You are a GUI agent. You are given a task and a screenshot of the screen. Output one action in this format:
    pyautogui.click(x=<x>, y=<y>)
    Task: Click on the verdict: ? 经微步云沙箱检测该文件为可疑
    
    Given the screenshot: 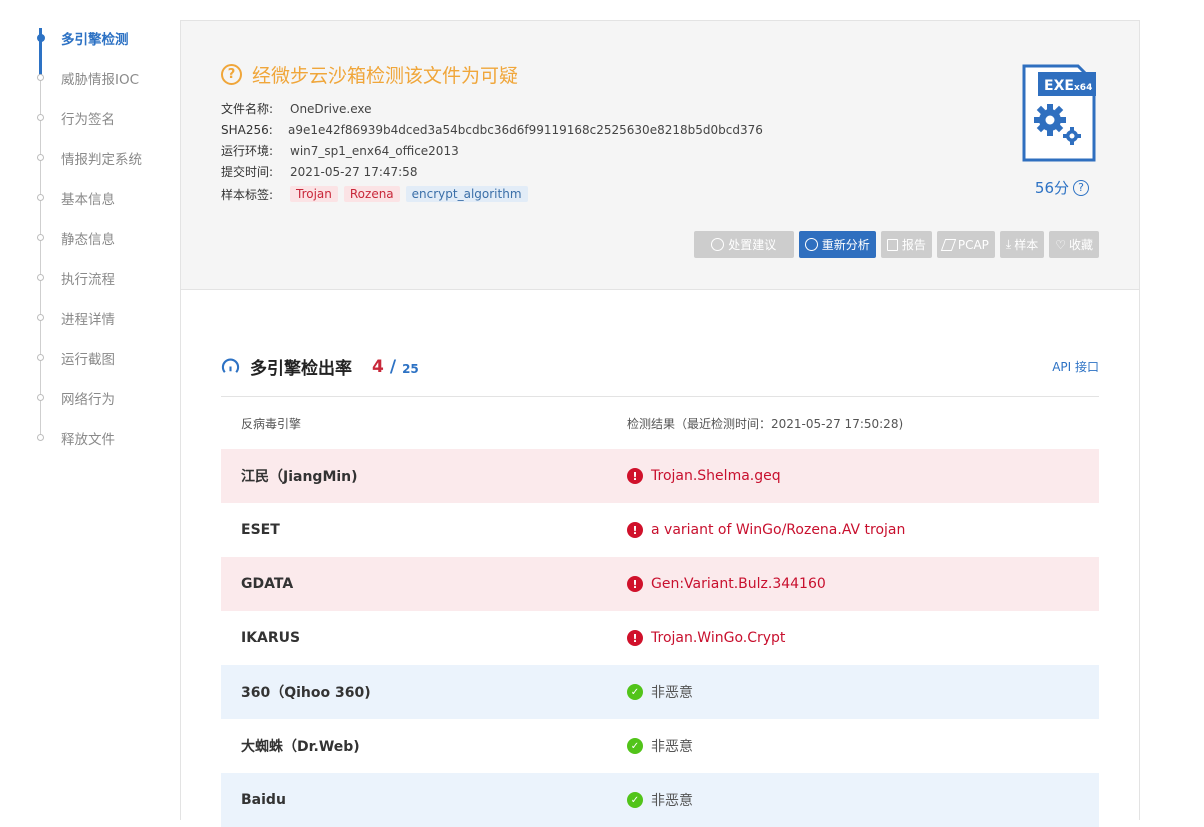 What is the action you would take?
    pyautogui.click(x=369, y=74)
    